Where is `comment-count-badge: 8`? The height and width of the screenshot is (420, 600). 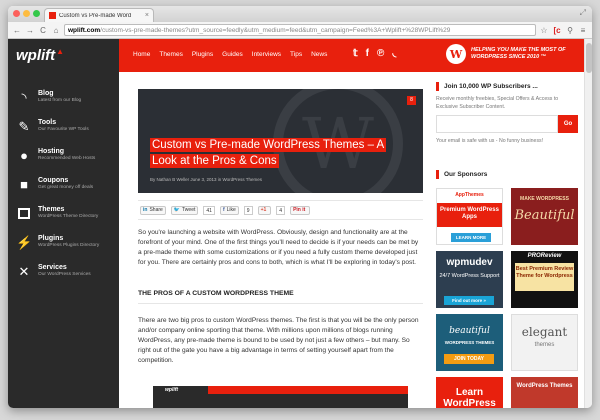
comment-count-badge: 8 is located at coordinates (411, 100).